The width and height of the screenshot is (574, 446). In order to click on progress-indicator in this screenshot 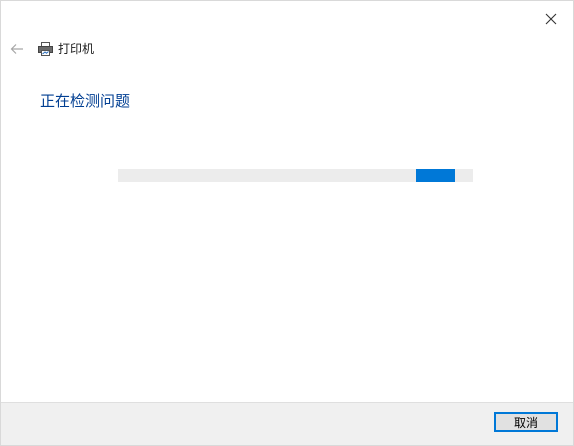, I will do `click(436, 175)`.